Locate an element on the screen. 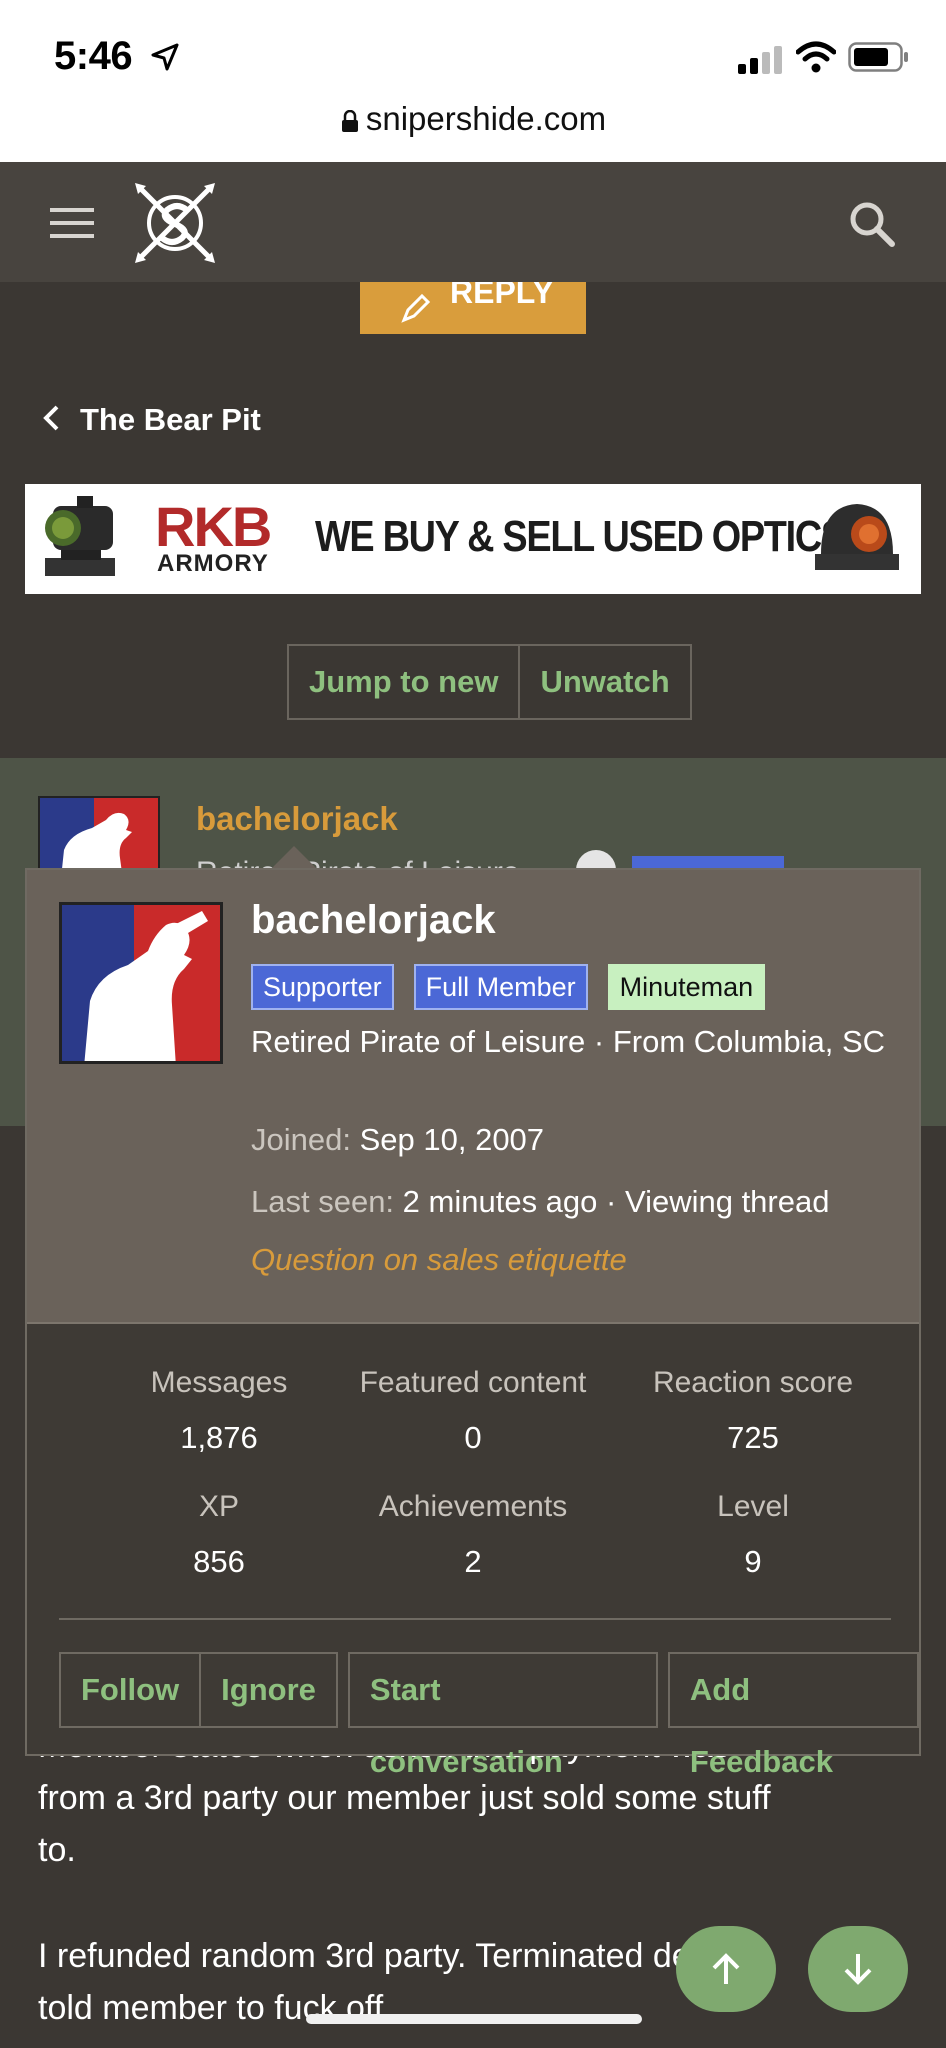  stat-label: Messages is located at coordinates (219, 1382).